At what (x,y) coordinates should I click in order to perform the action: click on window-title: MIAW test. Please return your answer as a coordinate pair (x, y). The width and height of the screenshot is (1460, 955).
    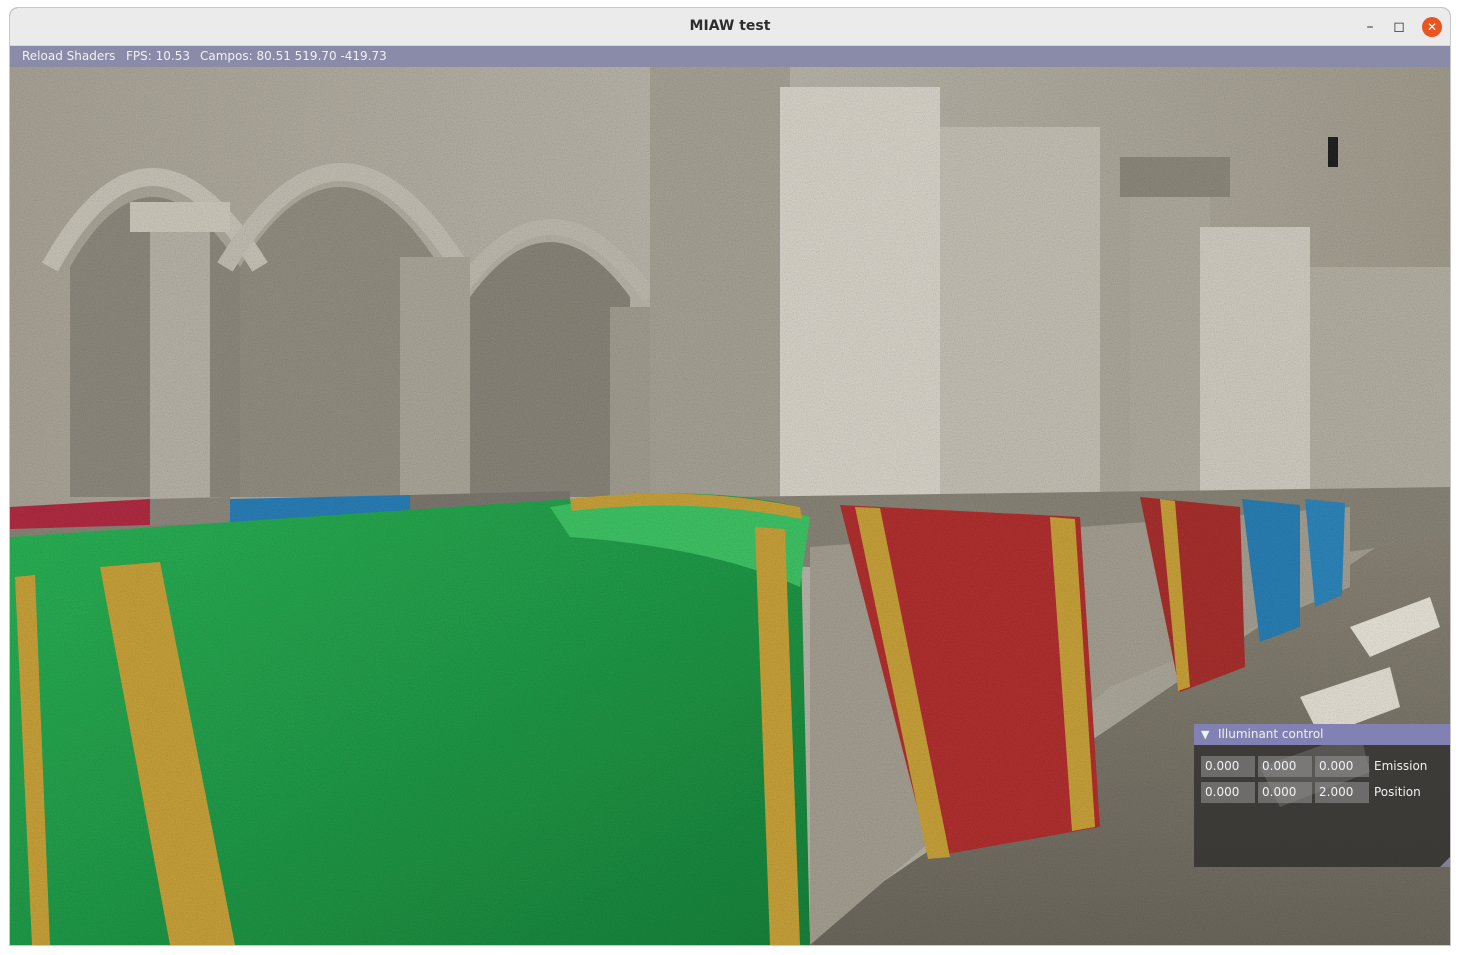
    Looking at the image, I should click on (730, 26).